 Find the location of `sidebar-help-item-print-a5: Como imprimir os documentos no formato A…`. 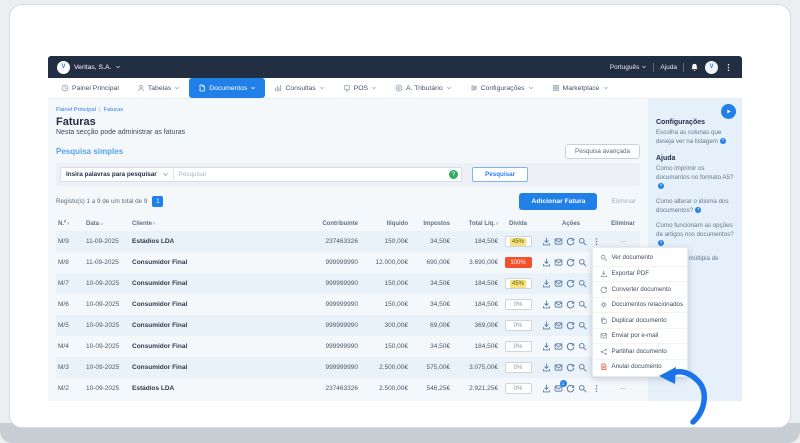

sidebar-help-item-print-a5: Como imprimir os documentos no formato A… is located at coordinates (695, 178).